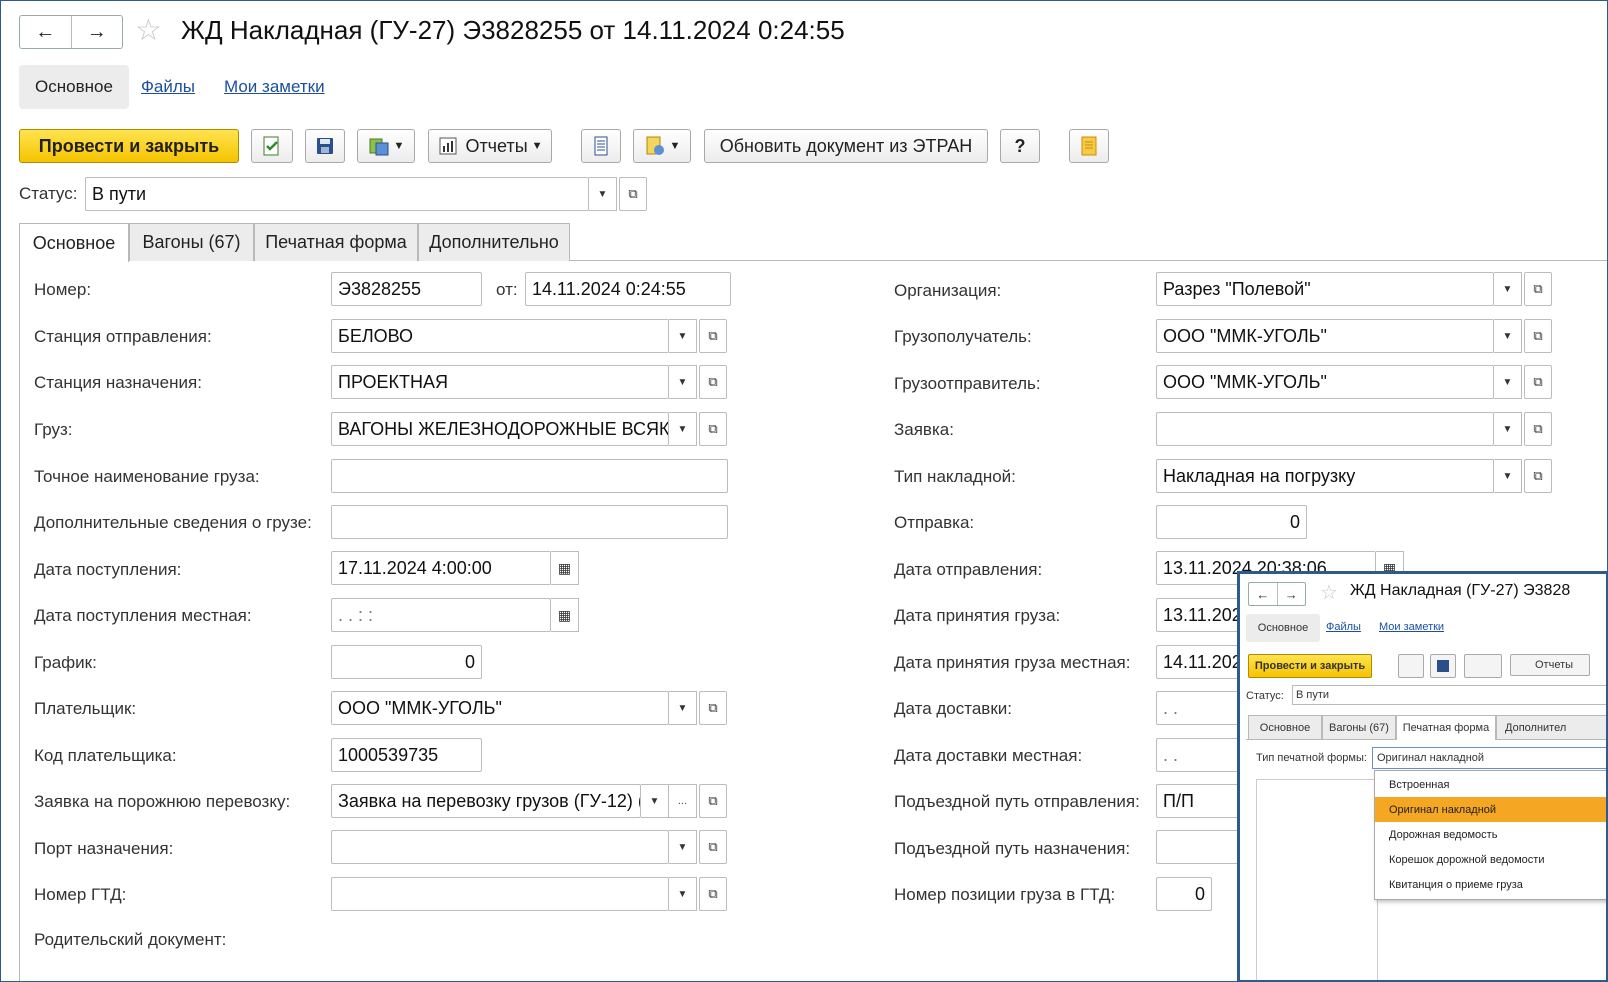 The image size is (1608, 982). I want to click on tab-print-form: Печатная форма, so click(336, 242).